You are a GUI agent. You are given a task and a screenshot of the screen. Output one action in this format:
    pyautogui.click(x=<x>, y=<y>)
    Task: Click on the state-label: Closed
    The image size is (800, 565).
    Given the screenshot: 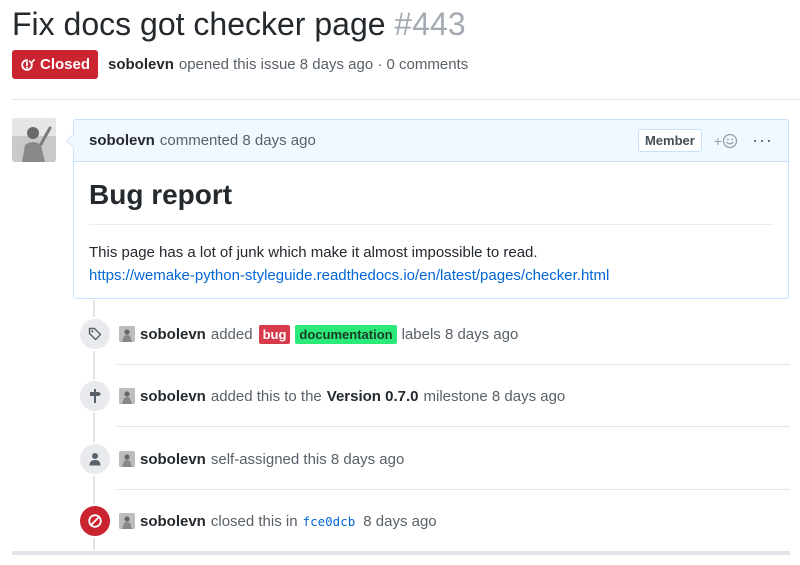 What is the action you would take?
    pyautogui.click(x=65, y=64)
    